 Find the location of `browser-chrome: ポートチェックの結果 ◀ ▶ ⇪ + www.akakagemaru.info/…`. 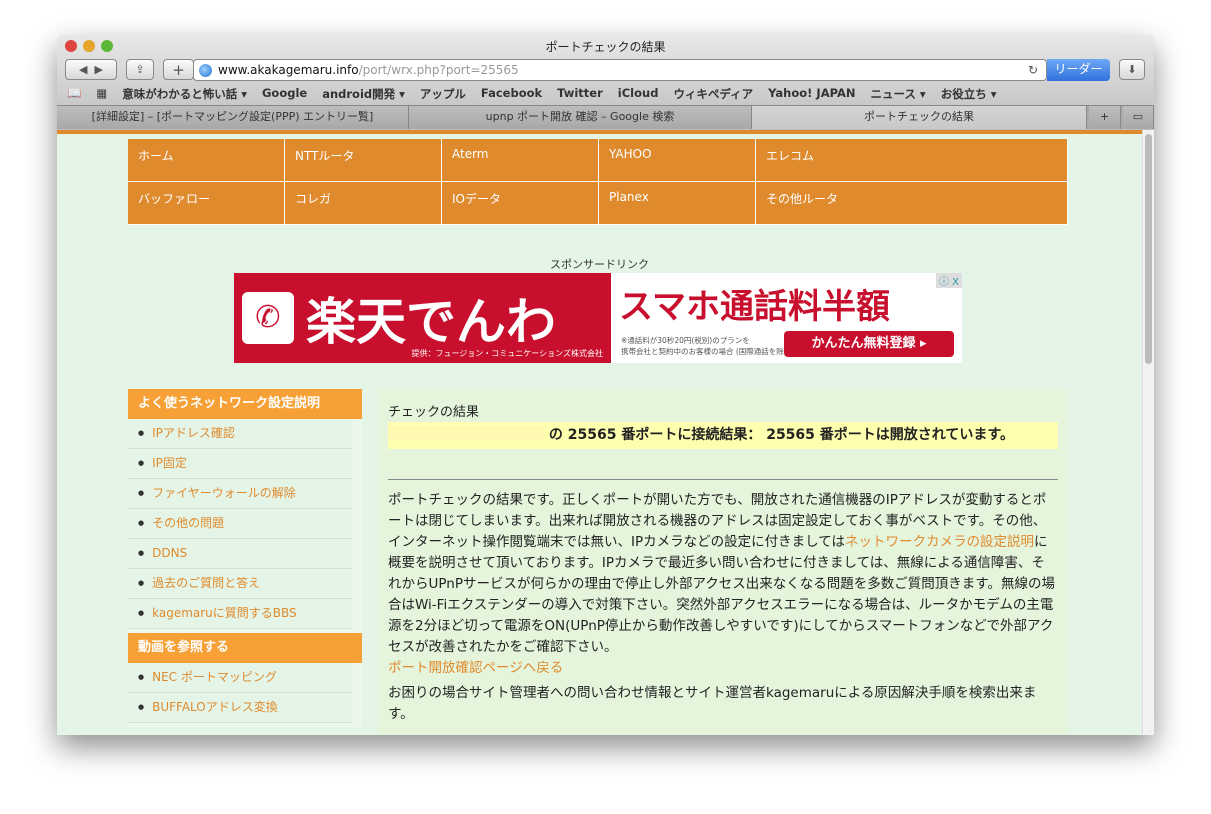

browser-chrome: ポートチェックの結果 ◀ ▶ ⇪ + www.akakagemaru.info/… is located at coordinates (605, 82).